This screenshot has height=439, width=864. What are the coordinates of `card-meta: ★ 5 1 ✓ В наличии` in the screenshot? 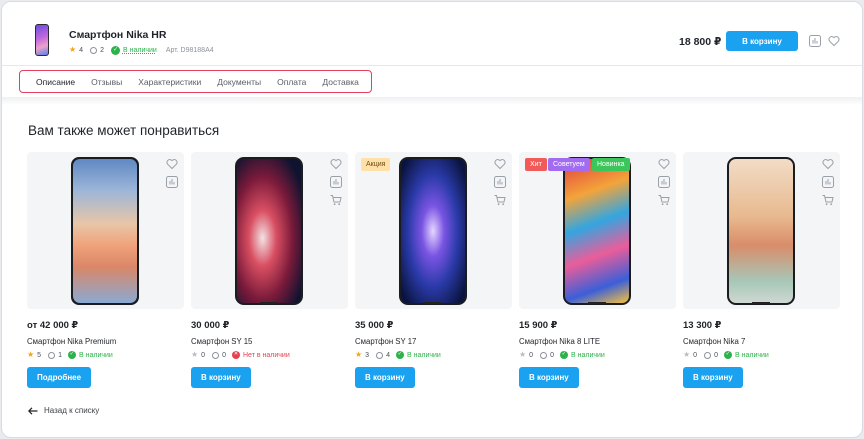 It's located at (70, 355).